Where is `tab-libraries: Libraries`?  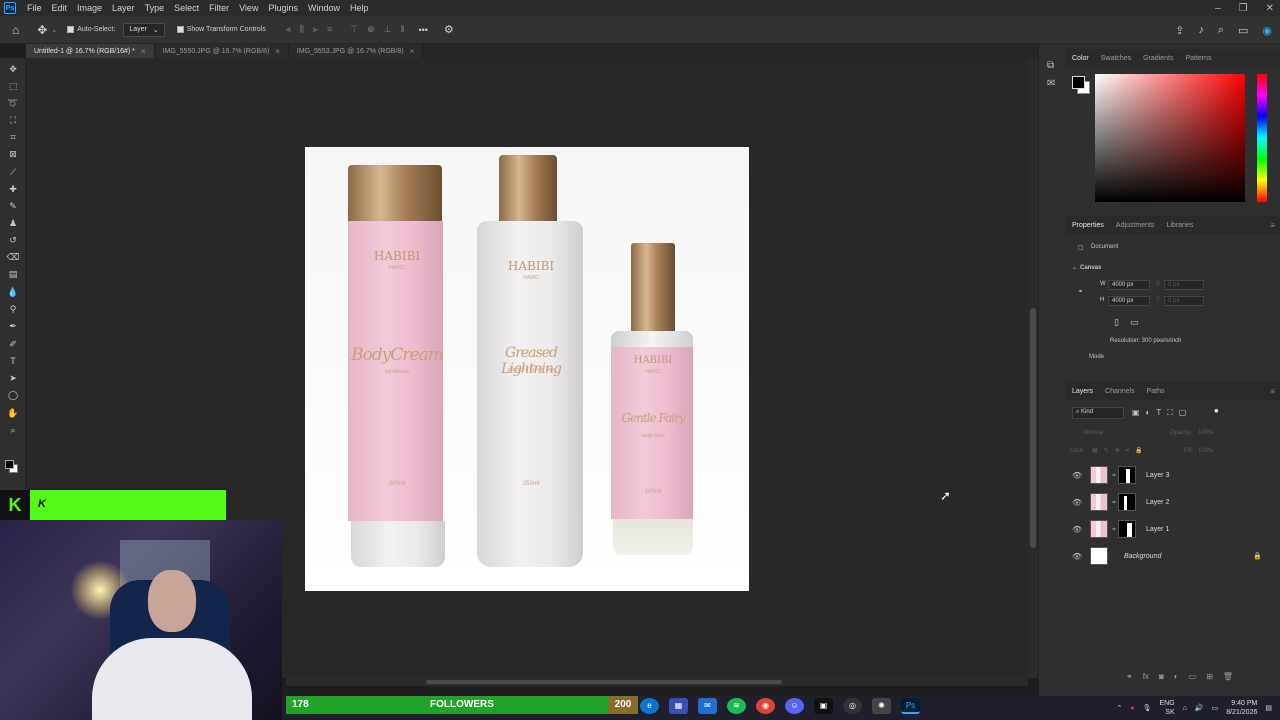 tab-libraries: Libraries is located at coordinates (1179, 225).